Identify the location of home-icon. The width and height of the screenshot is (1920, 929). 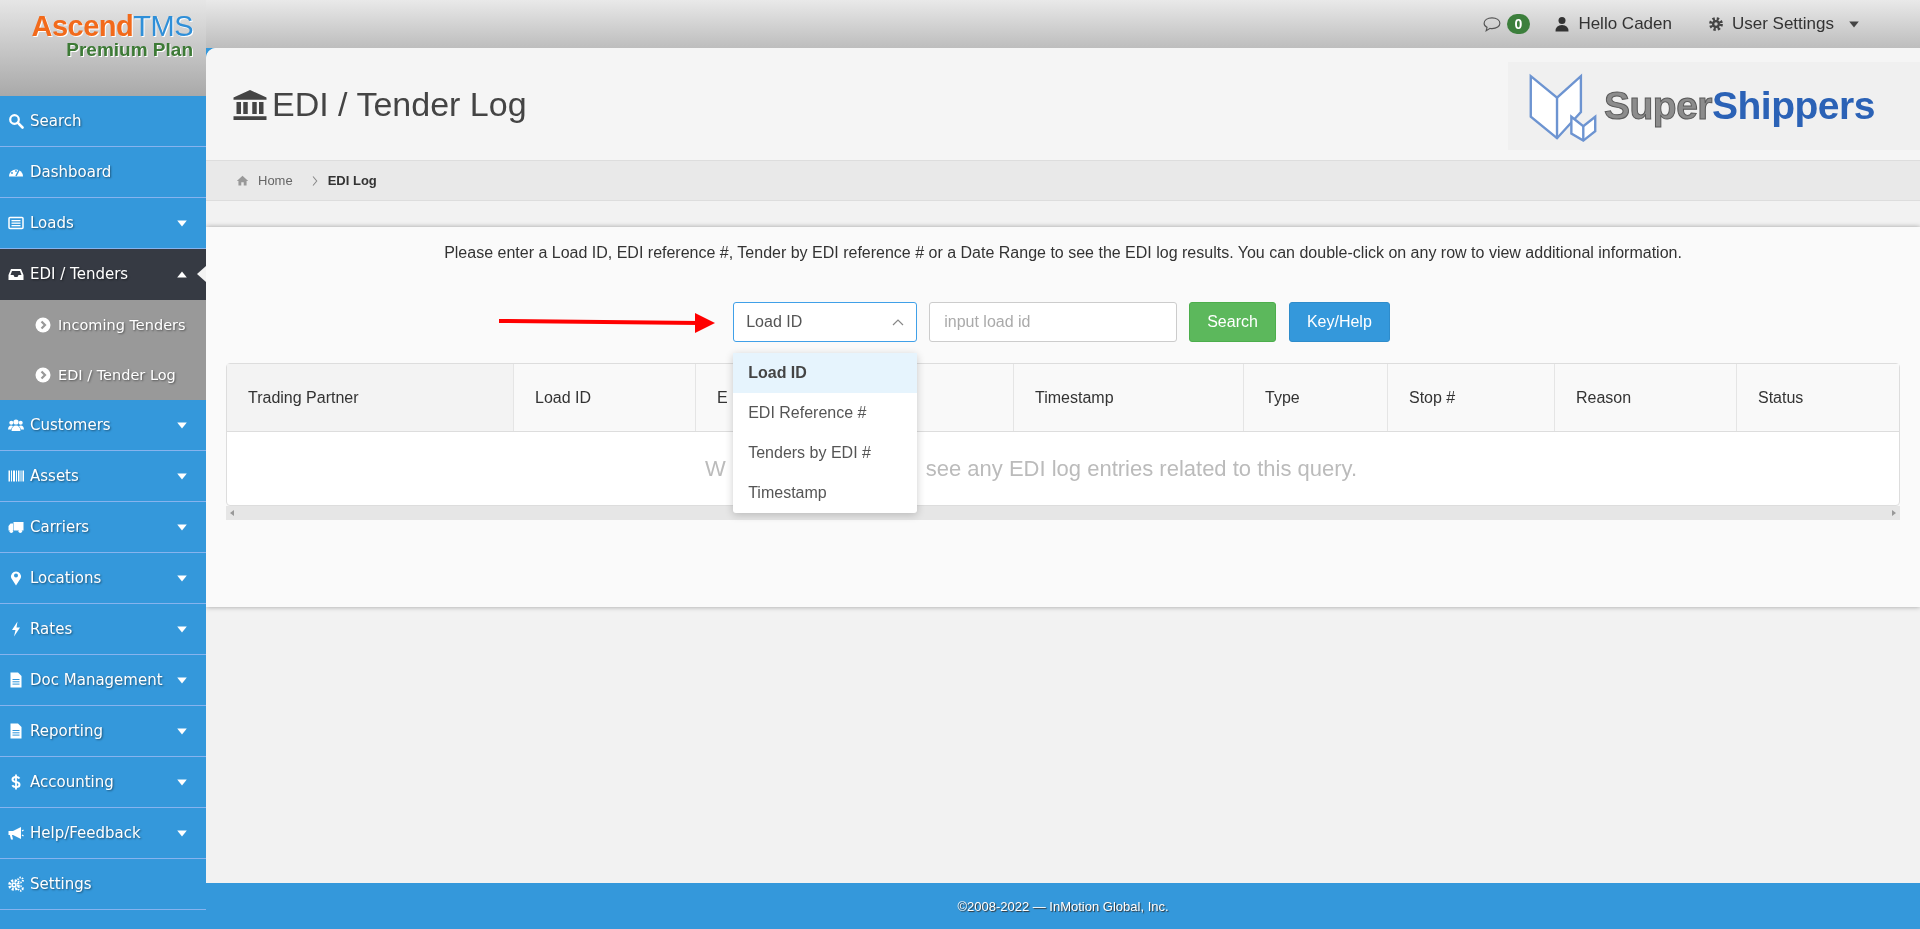
(242, 180).